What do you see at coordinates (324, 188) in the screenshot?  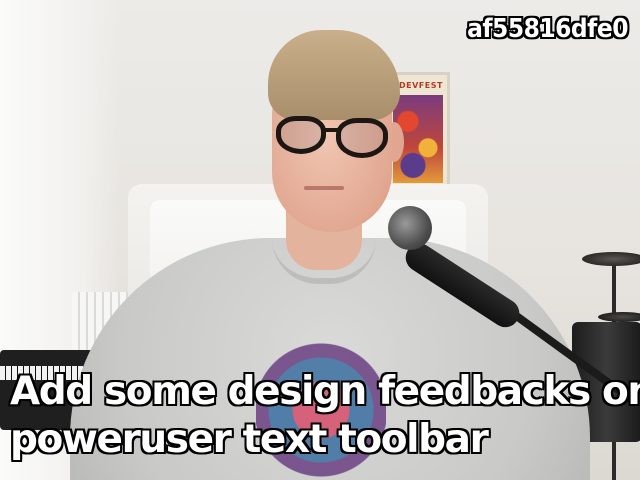 I see `person-mouth` at bounding box center [324, 188].